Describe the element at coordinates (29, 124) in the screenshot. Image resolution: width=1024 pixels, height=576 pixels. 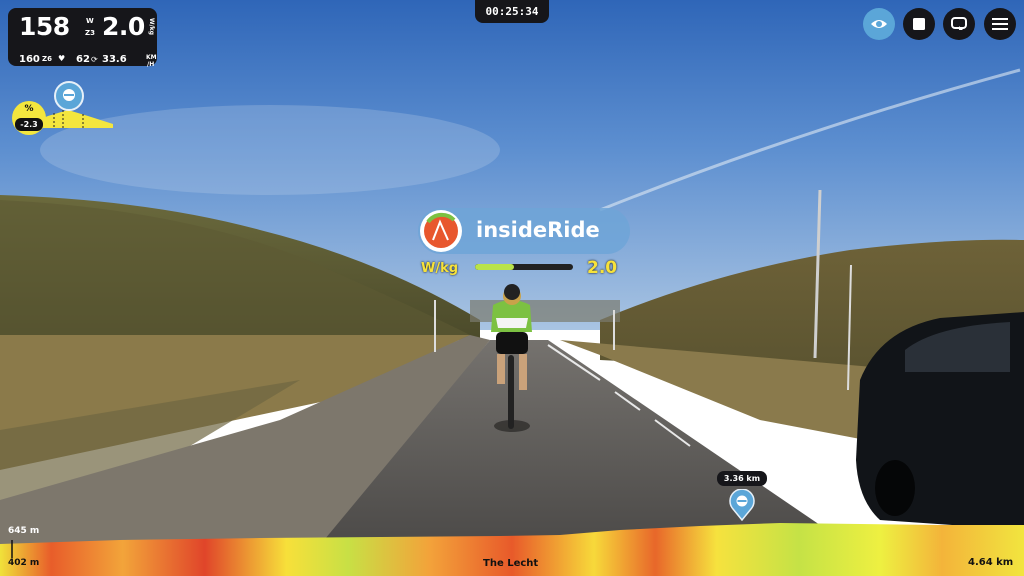
I see `gradient-value: -2.3` at that location.